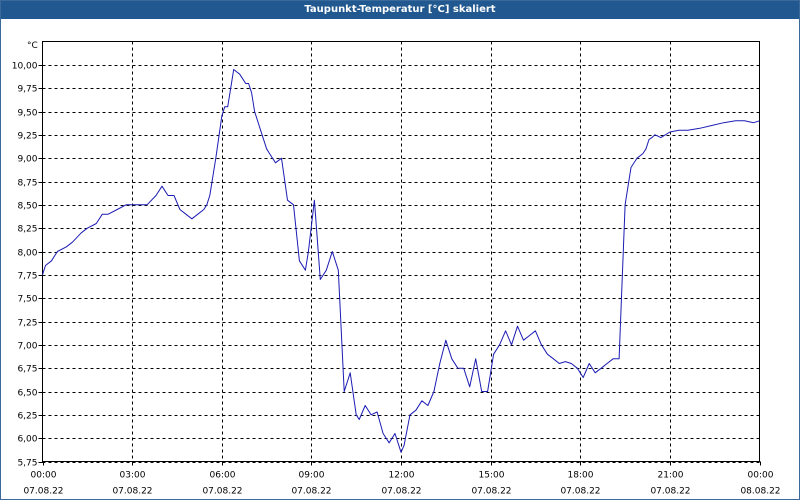  Describe the element at coordinates (27, 184) in the screenshot. I see `y-tick-label: 8,75` at that location.